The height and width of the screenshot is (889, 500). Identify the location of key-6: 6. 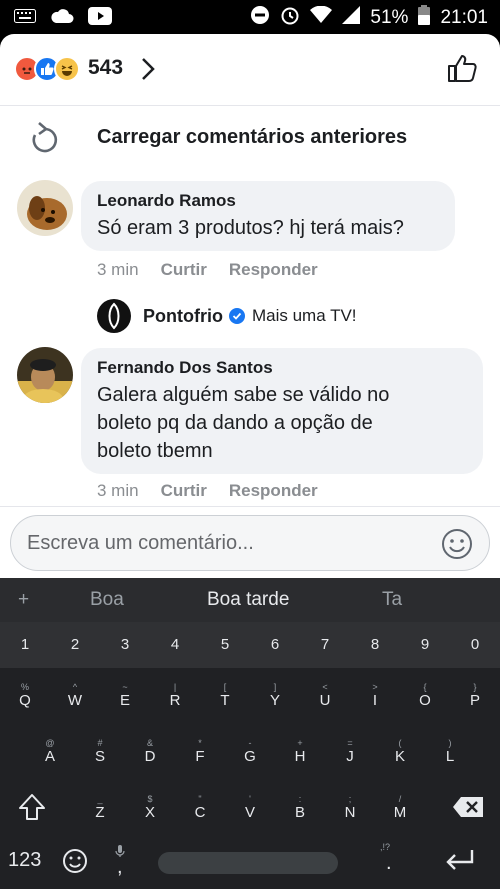
(275, 644).